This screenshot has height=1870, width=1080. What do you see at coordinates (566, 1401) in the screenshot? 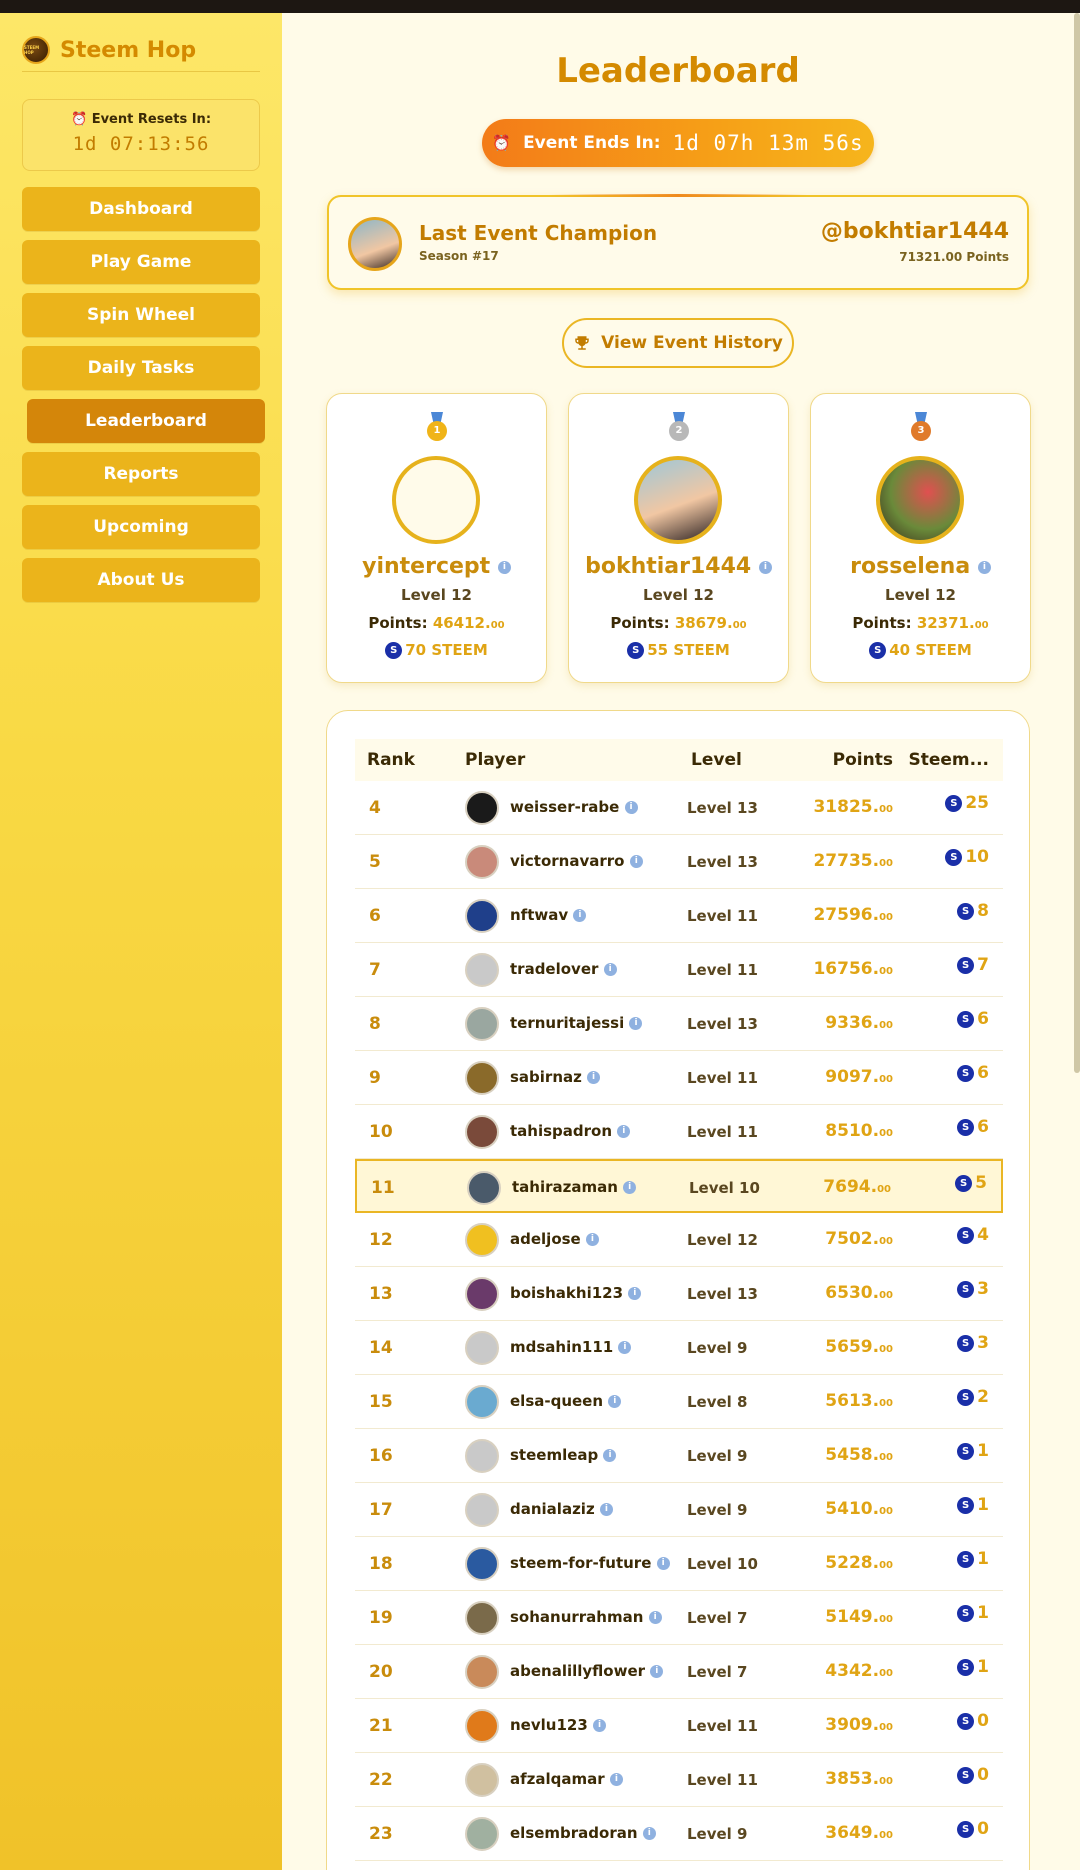
I see `player-name: elsa-queen i` at bounding box center [566, 1401].